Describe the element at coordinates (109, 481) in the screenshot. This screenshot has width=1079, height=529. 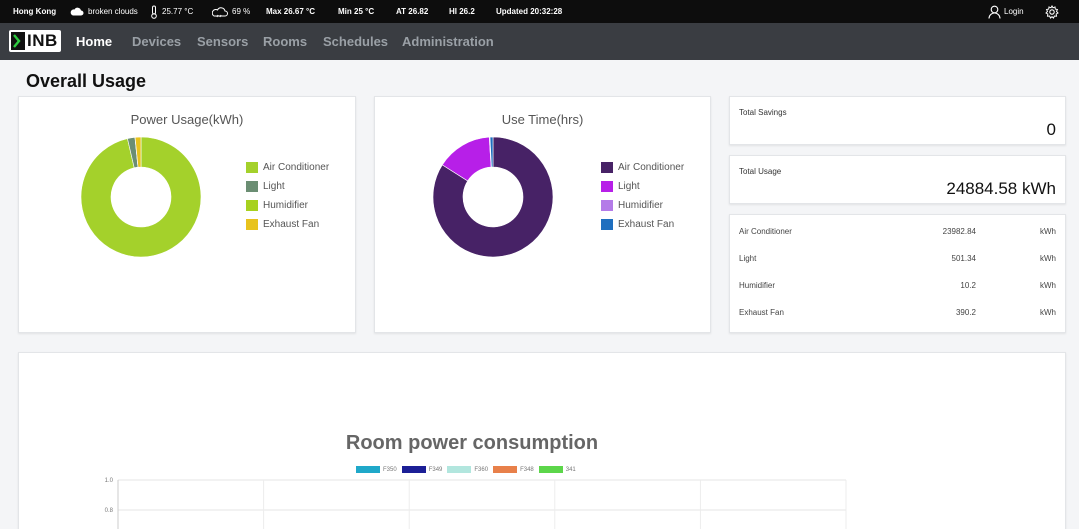
I see `y-tick-label: 1.0` at that location.